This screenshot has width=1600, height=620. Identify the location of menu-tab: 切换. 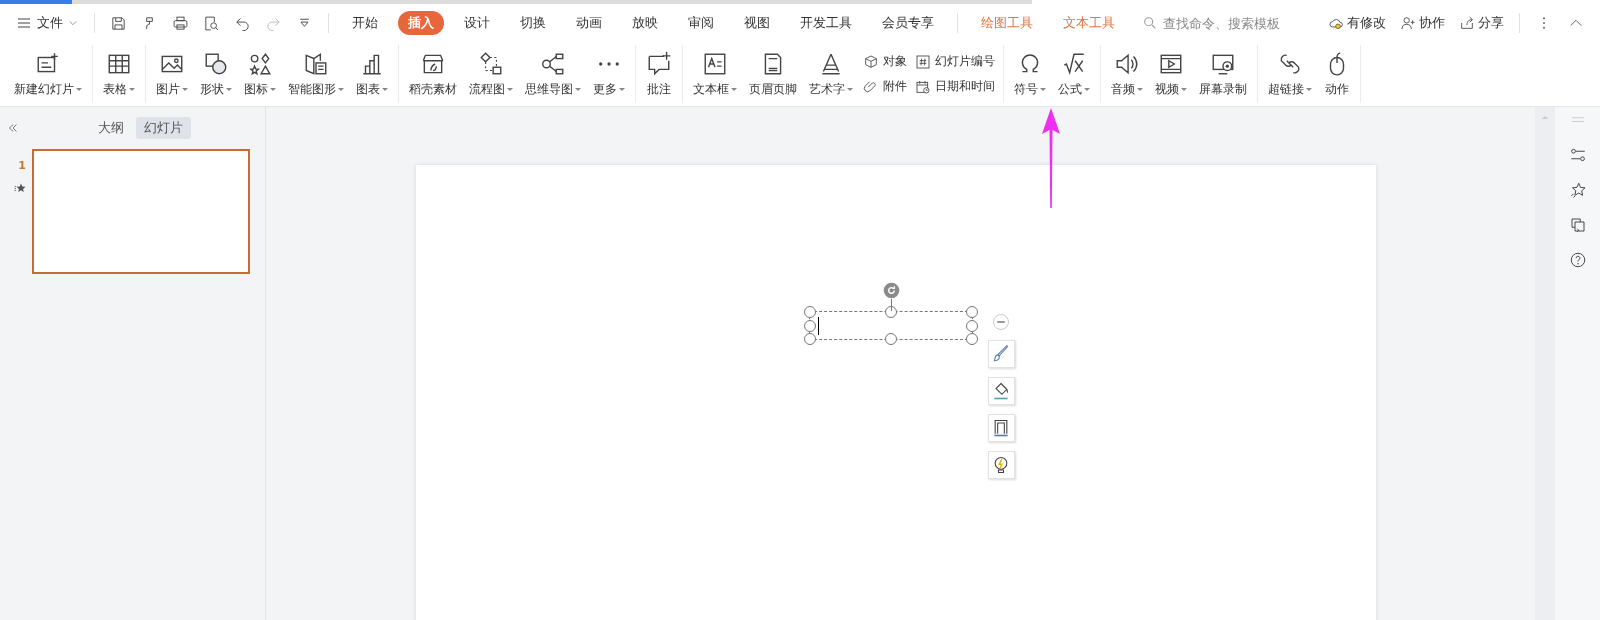
(533, 23).